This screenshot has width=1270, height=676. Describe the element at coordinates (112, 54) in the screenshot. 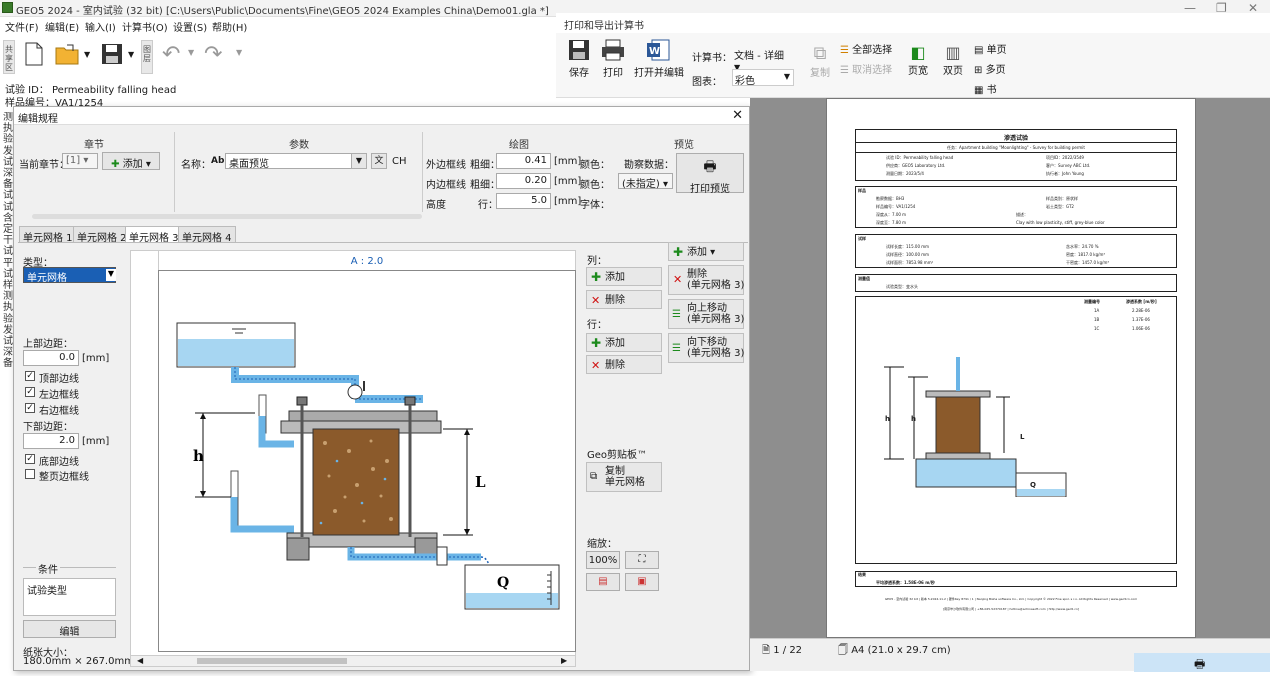

I see `save-icon` at that location.